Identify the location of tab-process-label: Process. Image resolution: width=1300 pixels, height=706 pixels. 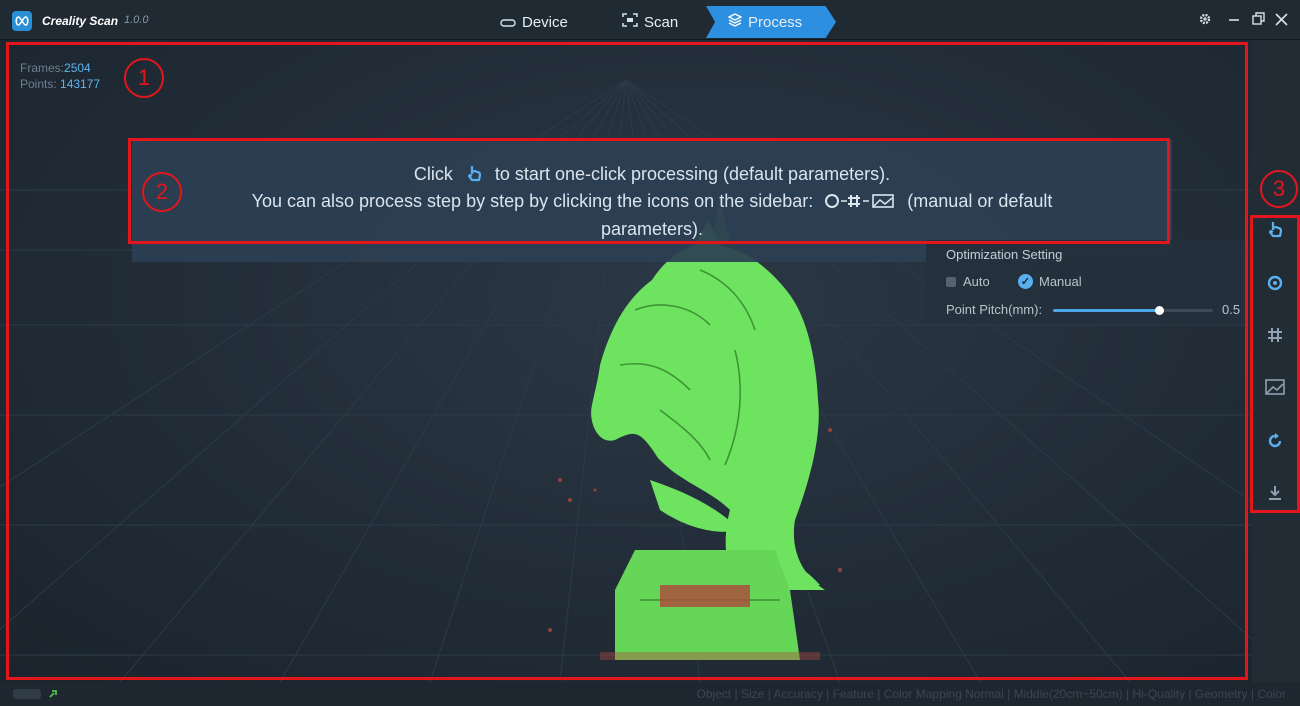
(775, 22).